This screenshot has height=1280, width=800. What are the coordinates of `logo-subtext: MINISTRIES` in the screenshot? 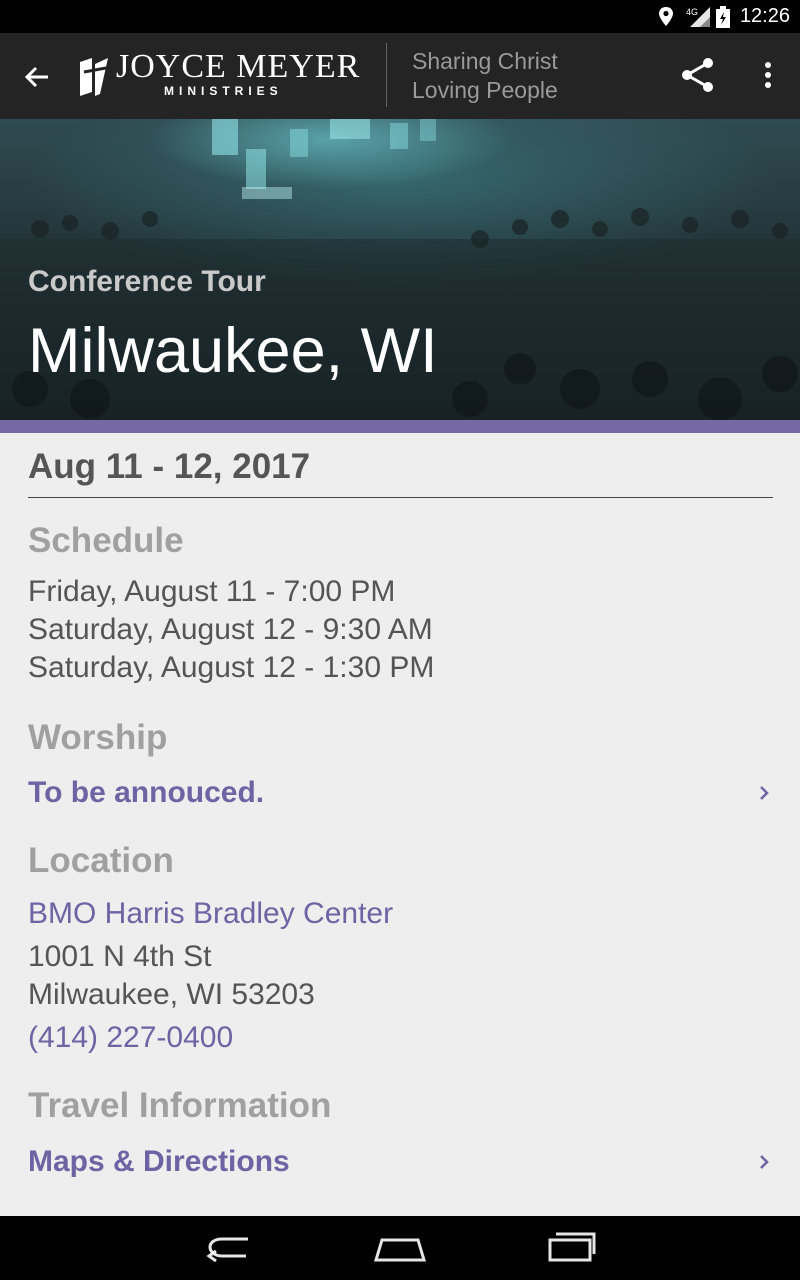 It's located at (223, 91).